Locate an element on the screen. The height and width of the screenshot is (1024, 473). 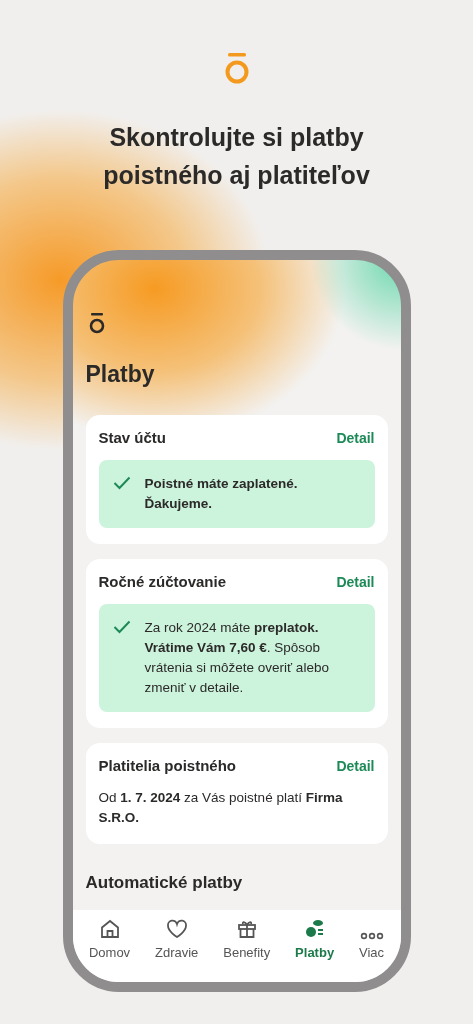
card-title: Stav účtu is located at coordinates (132, 437).